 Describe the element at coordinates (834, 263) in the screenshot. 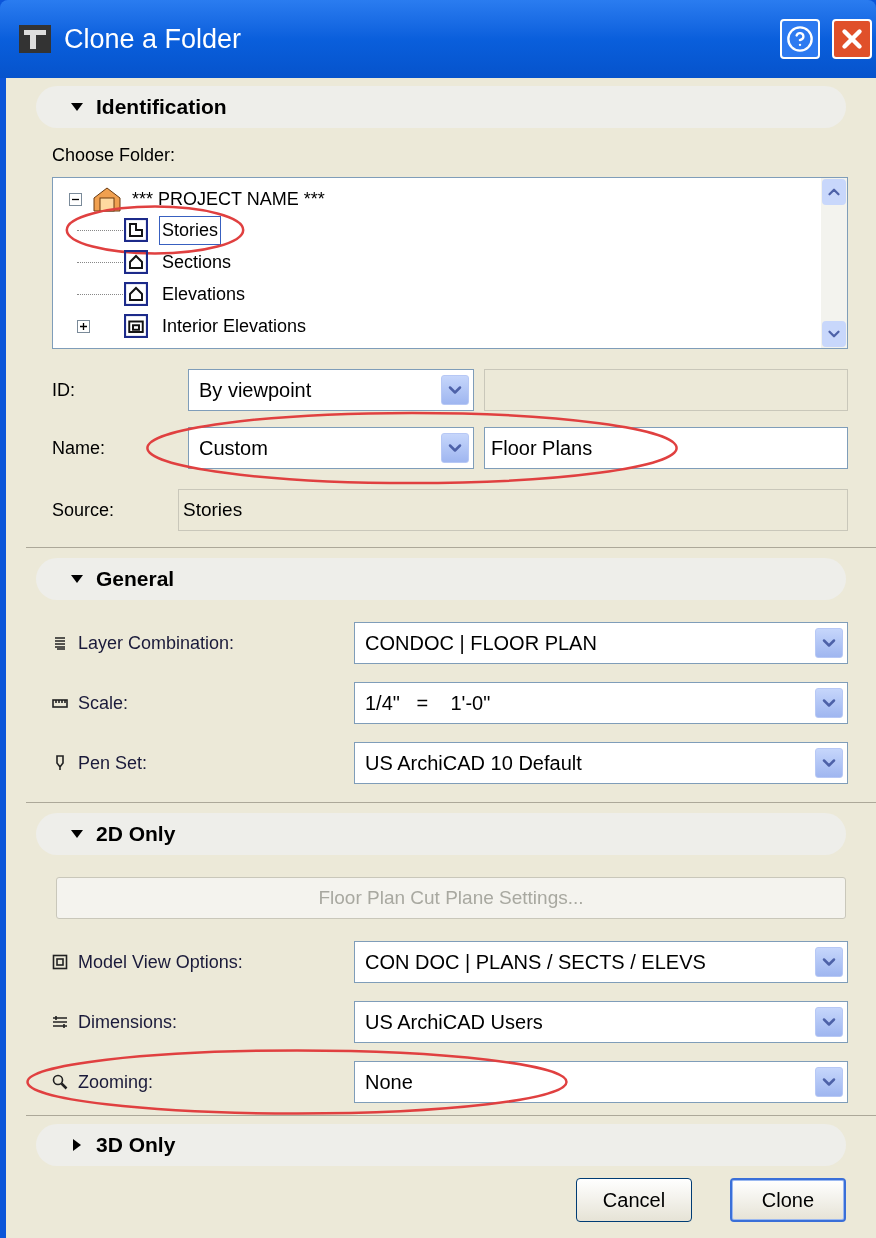

I see `scrollbar` at that location.